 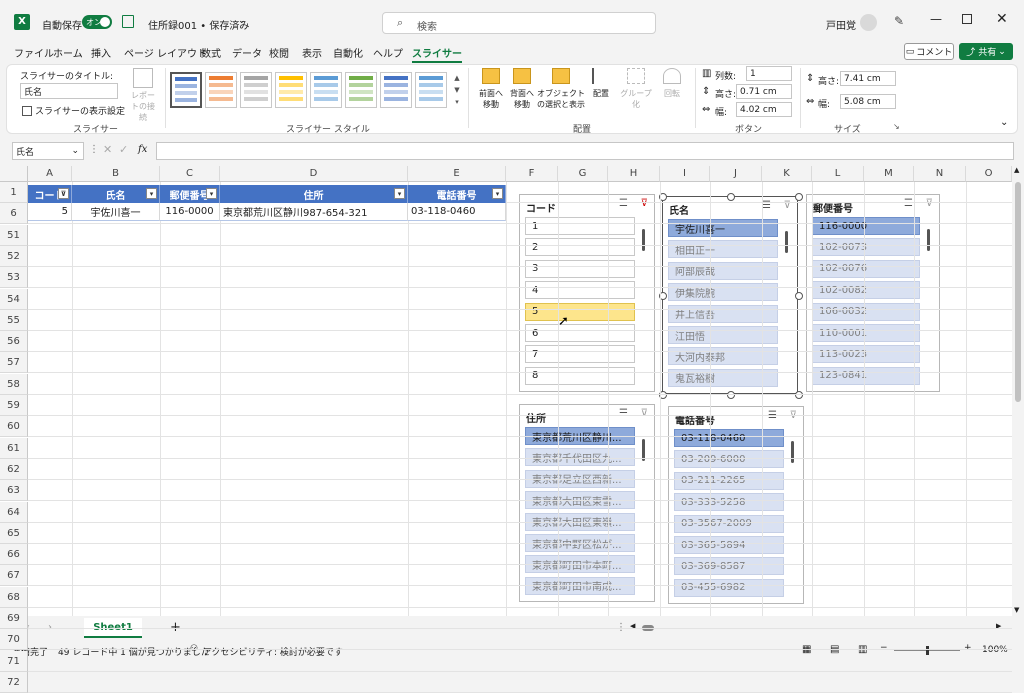 What do you see at coordinates (967, 19) in the screenshot?
I see `maximize-icon` at bounding box center [967, 19].